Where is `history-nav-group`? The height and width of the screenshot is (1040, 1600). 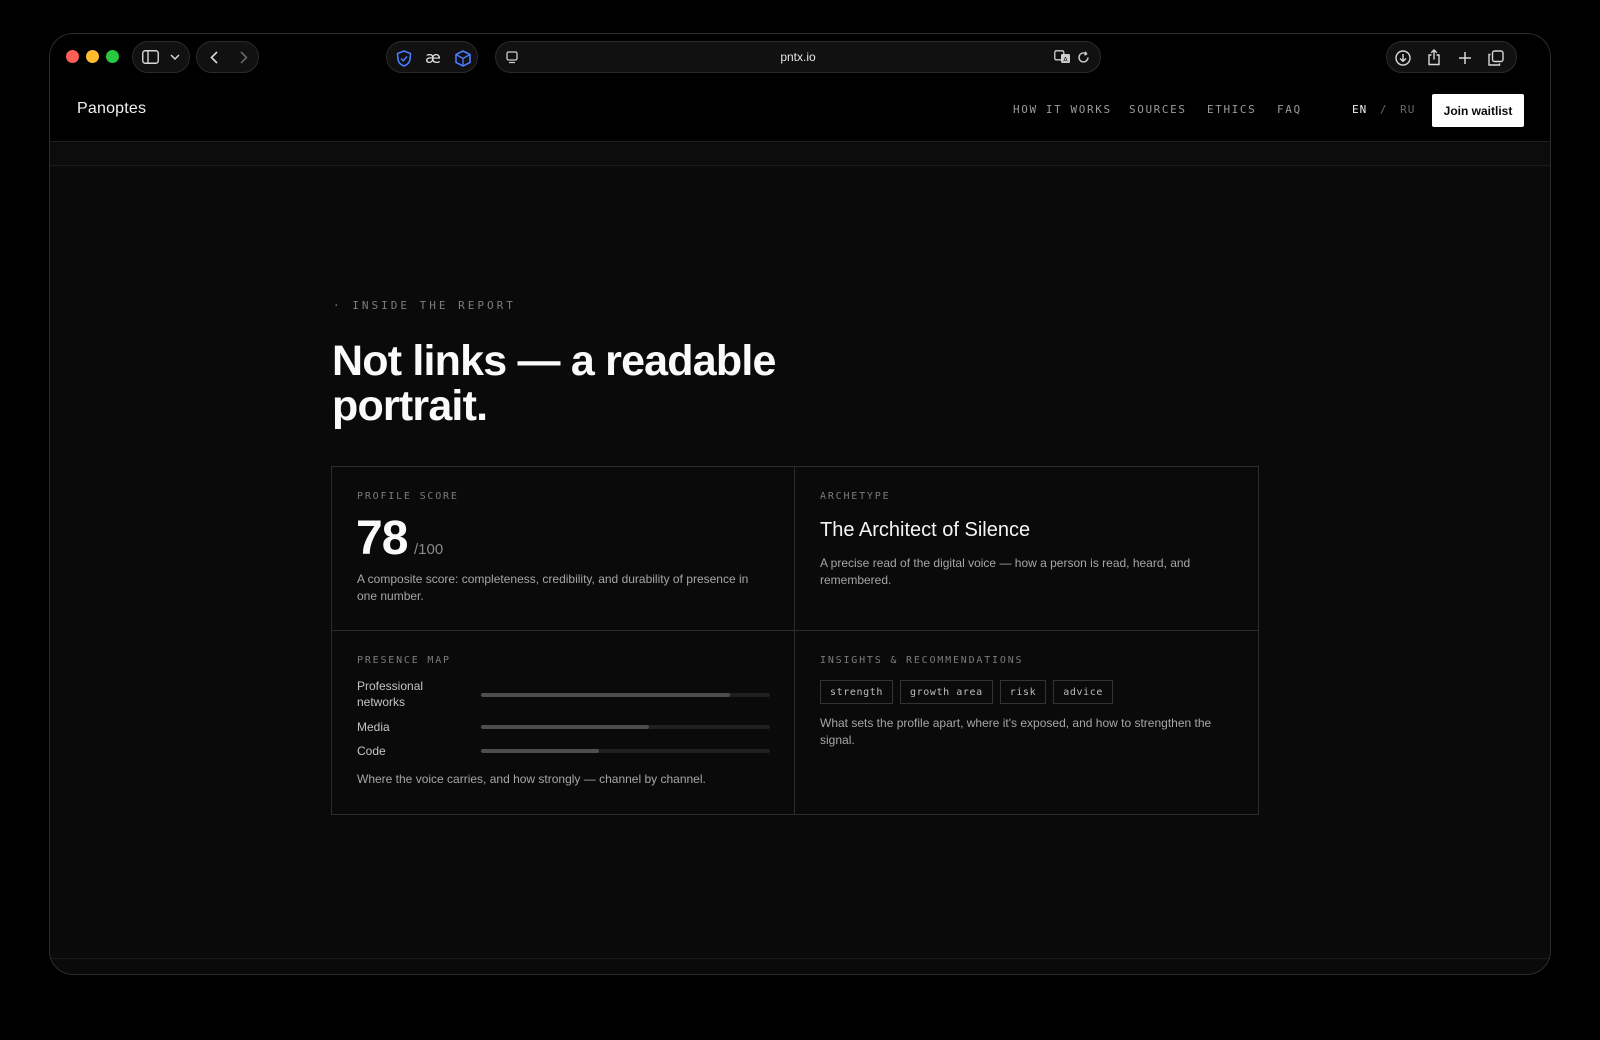 history-nav-group is located at coordinates (227, 57).